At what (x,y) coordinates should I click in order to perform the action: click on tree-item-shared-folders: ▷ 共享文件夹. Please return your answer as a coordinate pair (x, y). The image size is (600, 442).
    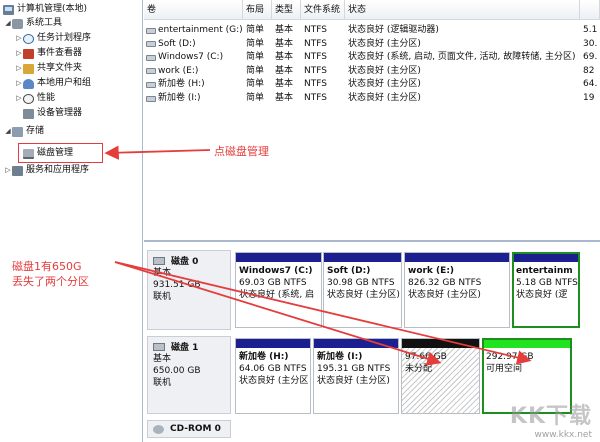
    Looking at the image, I should click on (48, 68).